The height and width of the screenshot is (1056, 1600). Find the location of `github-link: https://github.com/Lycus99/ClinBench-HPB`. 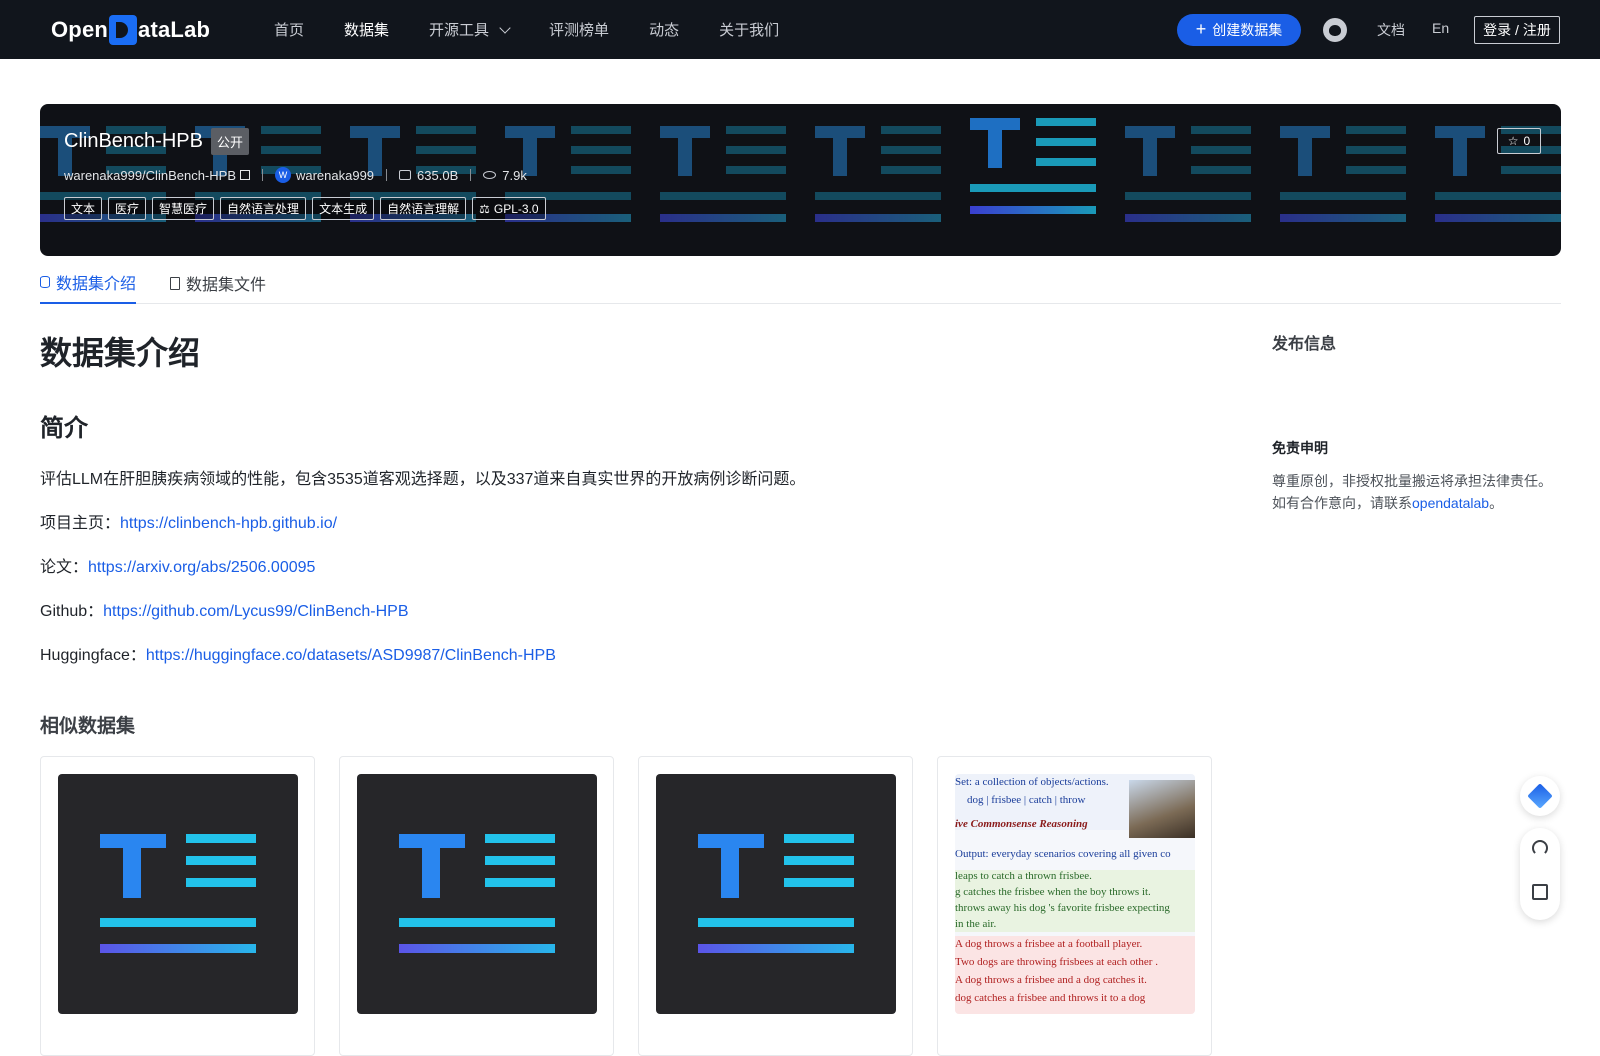

github-link: https://github.com/Lycus99/ClinBench-HPB is located at coordinates (255, 611).